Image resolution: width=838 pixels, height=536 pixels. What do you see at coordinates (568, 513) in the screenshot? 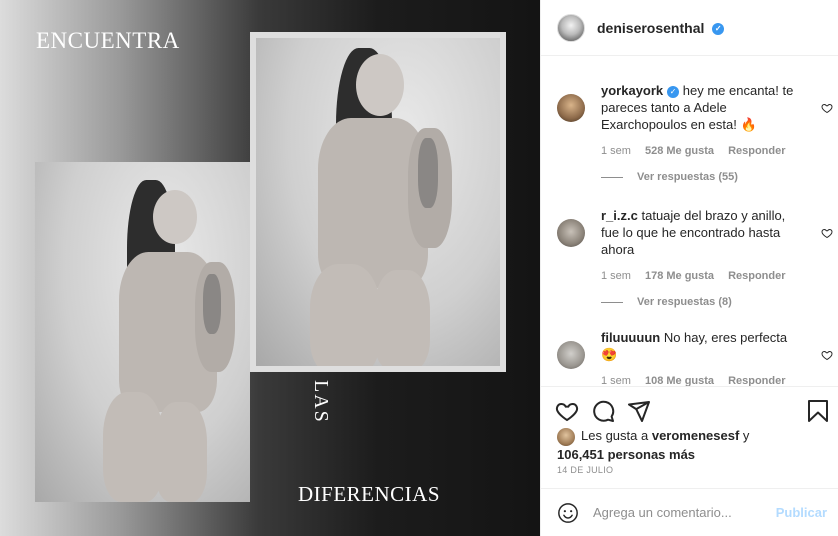
I see `emoji-icon` at bounding box center [568, 513].